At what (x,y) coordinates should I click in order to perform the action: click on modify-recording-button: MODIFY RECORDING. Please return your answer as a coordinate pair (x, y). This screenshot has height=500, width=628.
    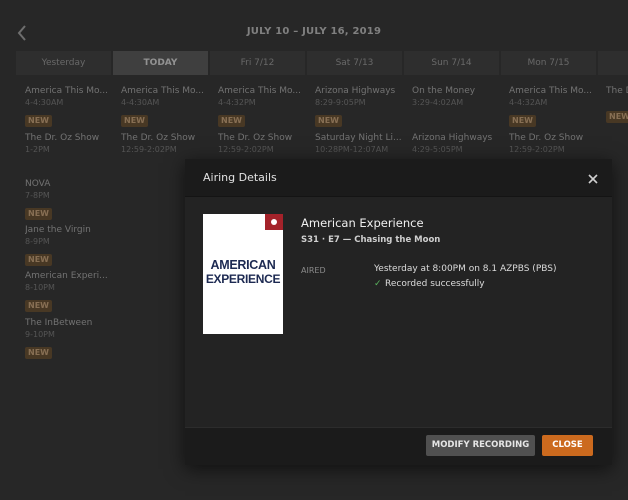
    Looking at the image, I should click on (480, 445).